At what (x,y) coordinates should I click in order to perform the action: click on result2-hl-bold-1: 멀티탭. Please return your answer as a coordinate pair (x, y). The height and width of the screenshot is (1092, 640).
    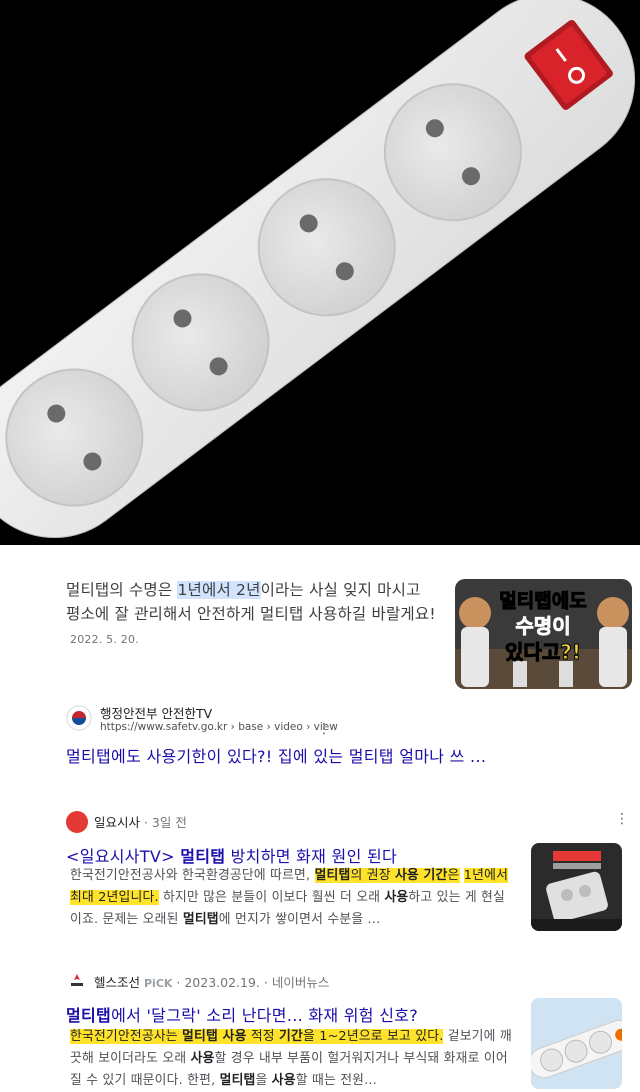
    Looking at the image, I should click on (332, 875).